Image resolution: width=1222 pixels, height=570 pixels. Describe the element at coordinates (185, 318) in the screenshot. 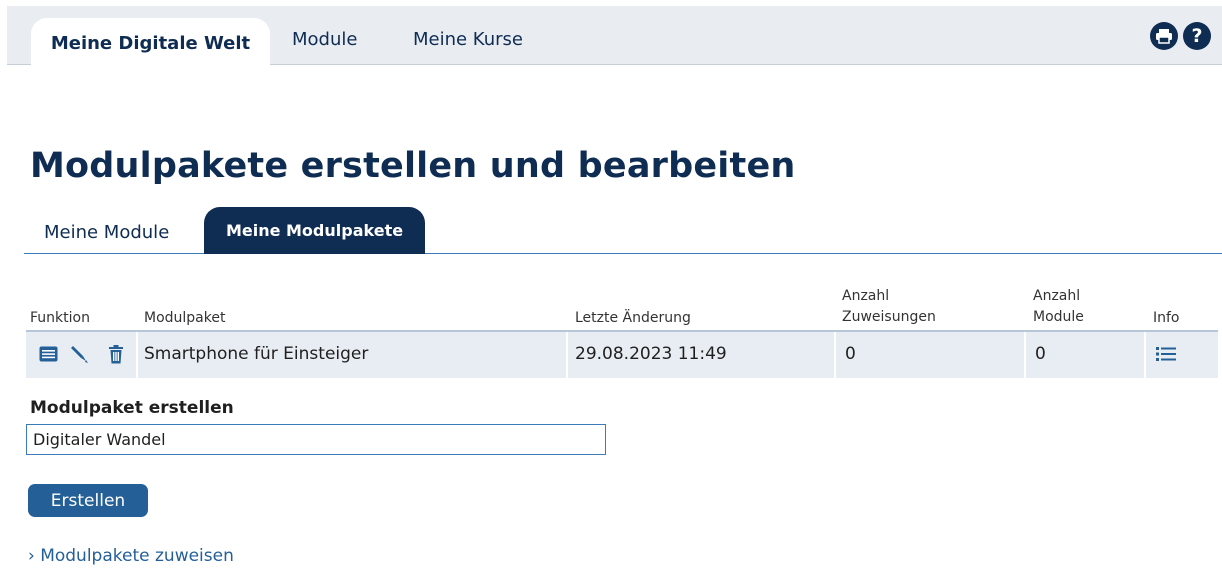

I see `header-modulpaket: Modulpaket` at that location.